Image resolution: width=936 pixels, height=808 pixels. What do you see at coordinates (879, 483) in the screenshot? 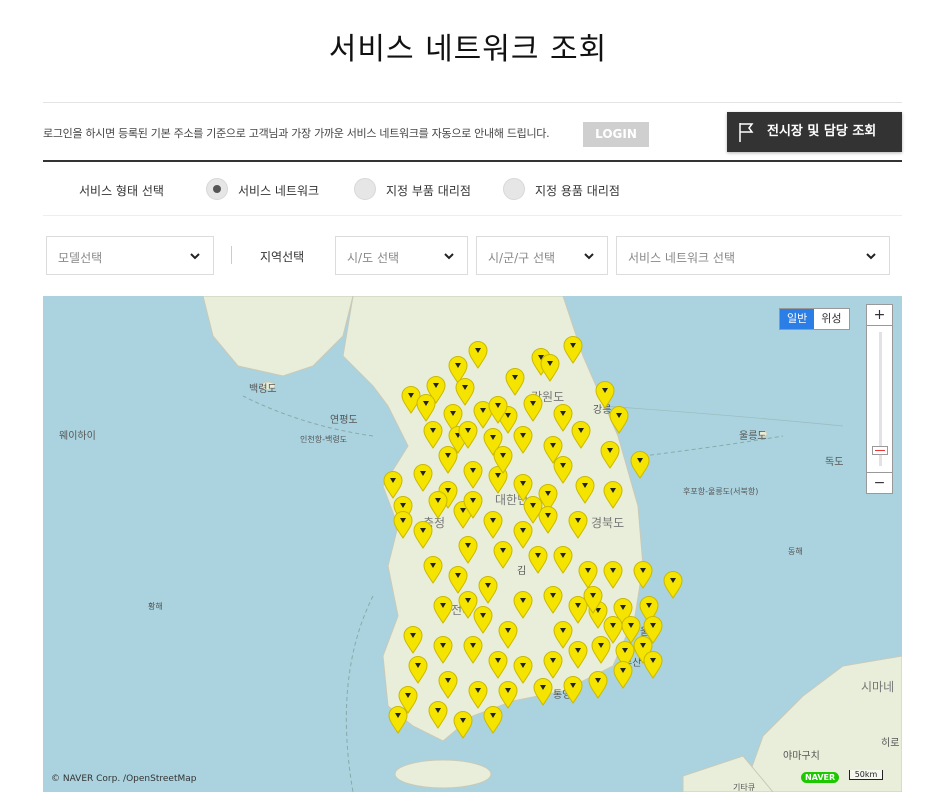
I see `zoom-out-button: −` at bounding box center [879, 483].